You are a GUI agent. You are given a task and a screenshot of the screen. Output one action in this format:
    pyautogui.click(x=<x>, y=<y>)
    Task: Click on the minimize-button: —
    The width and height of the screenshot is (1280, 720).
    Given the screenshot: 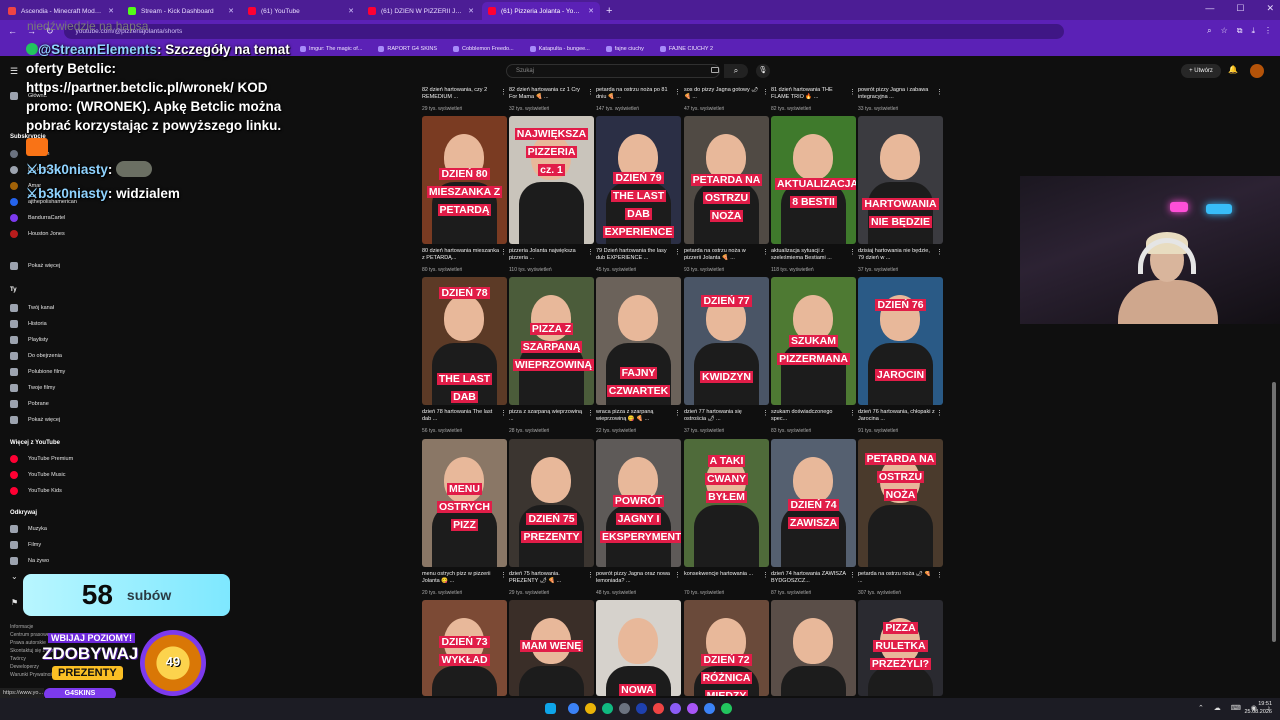 What is the action you would take?
    pyautogui.click(x=1209, y=8)
    